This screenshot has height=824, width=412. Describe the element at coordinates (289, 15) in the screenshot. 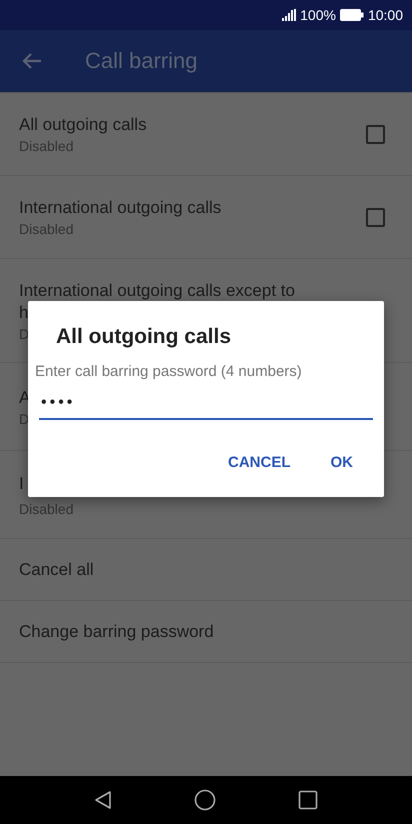

I see `signal-icon` at that location.